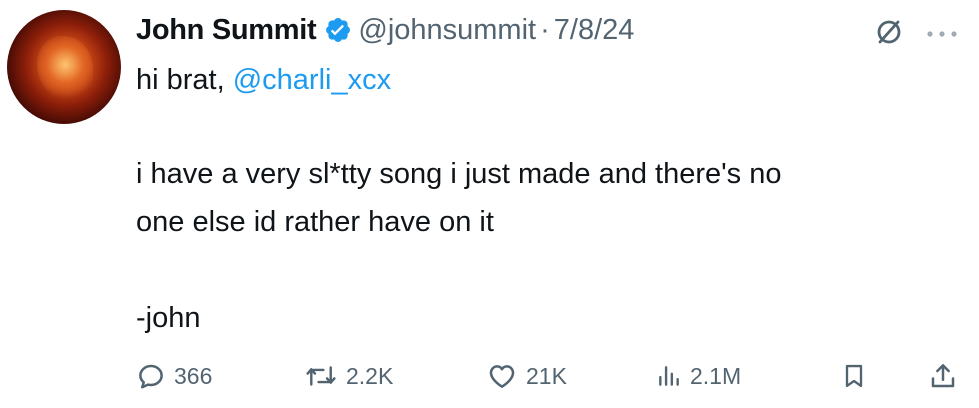  I want to click on grok-icon, so click(889, 32).